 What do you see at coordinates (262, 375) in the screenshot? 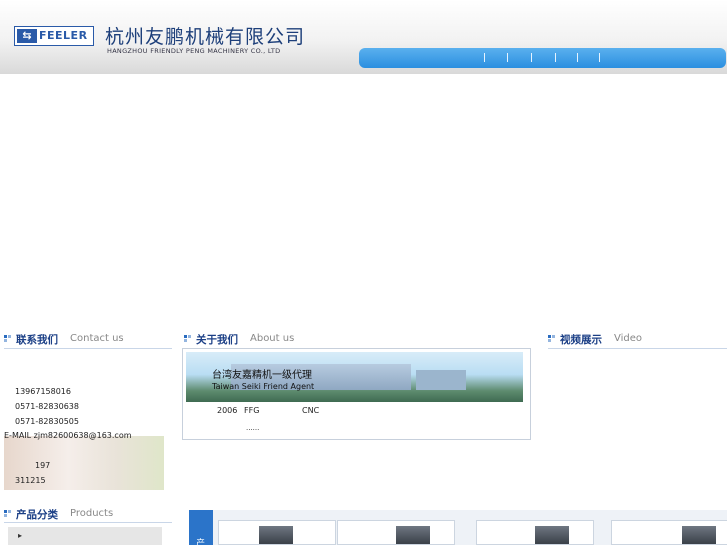
I see `about-banner-title-cn: 台湾友嘉精机一级代理` at bounding box center [262, 375].